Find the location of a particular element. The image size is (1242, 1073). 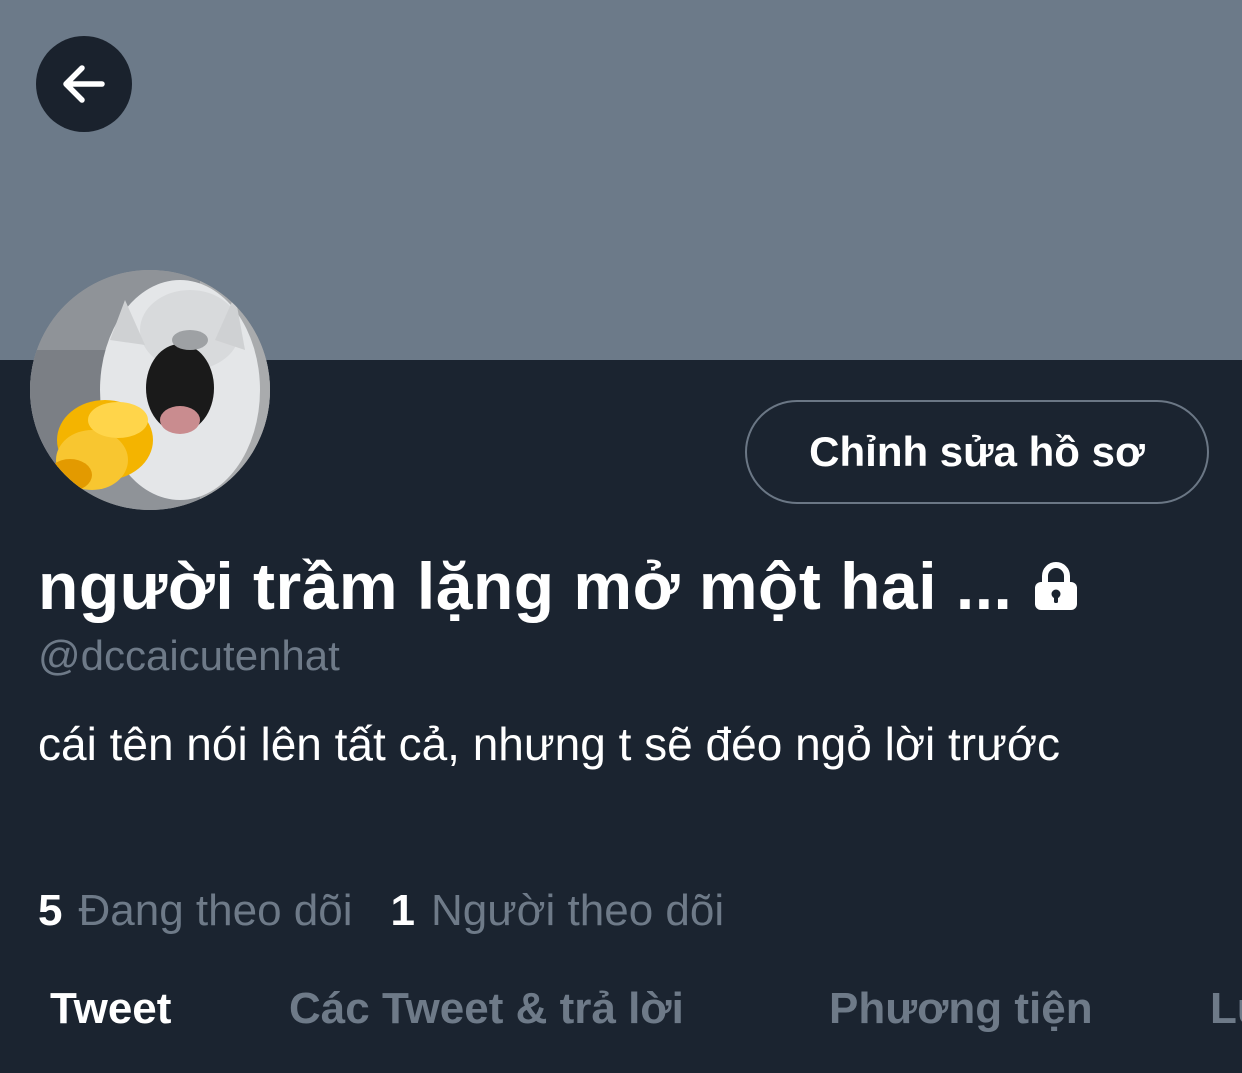

following-stat: 5 Đang theo dõi is located at coordinates (195, 911).